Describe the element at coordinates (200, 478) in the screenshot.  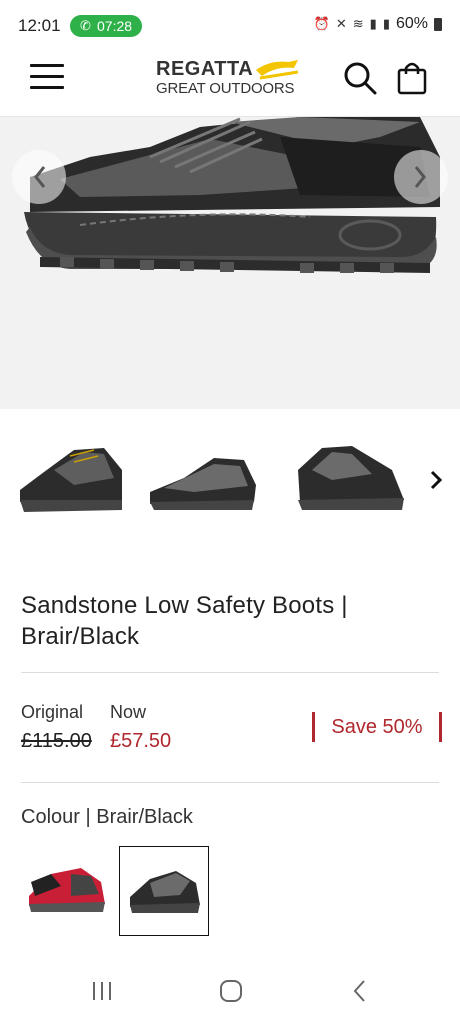
I see `thumbnail-angled-view` at that location.